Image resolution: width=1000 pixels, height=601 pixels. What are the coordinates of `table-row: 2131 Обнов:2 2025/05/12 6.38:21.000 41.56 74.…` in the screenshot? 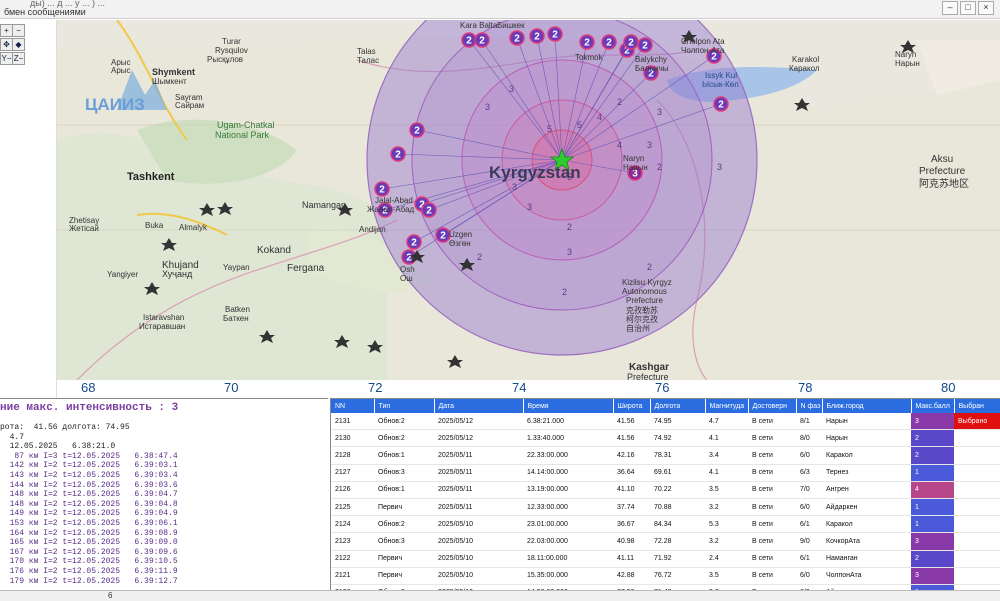 It's located at (665, 422).